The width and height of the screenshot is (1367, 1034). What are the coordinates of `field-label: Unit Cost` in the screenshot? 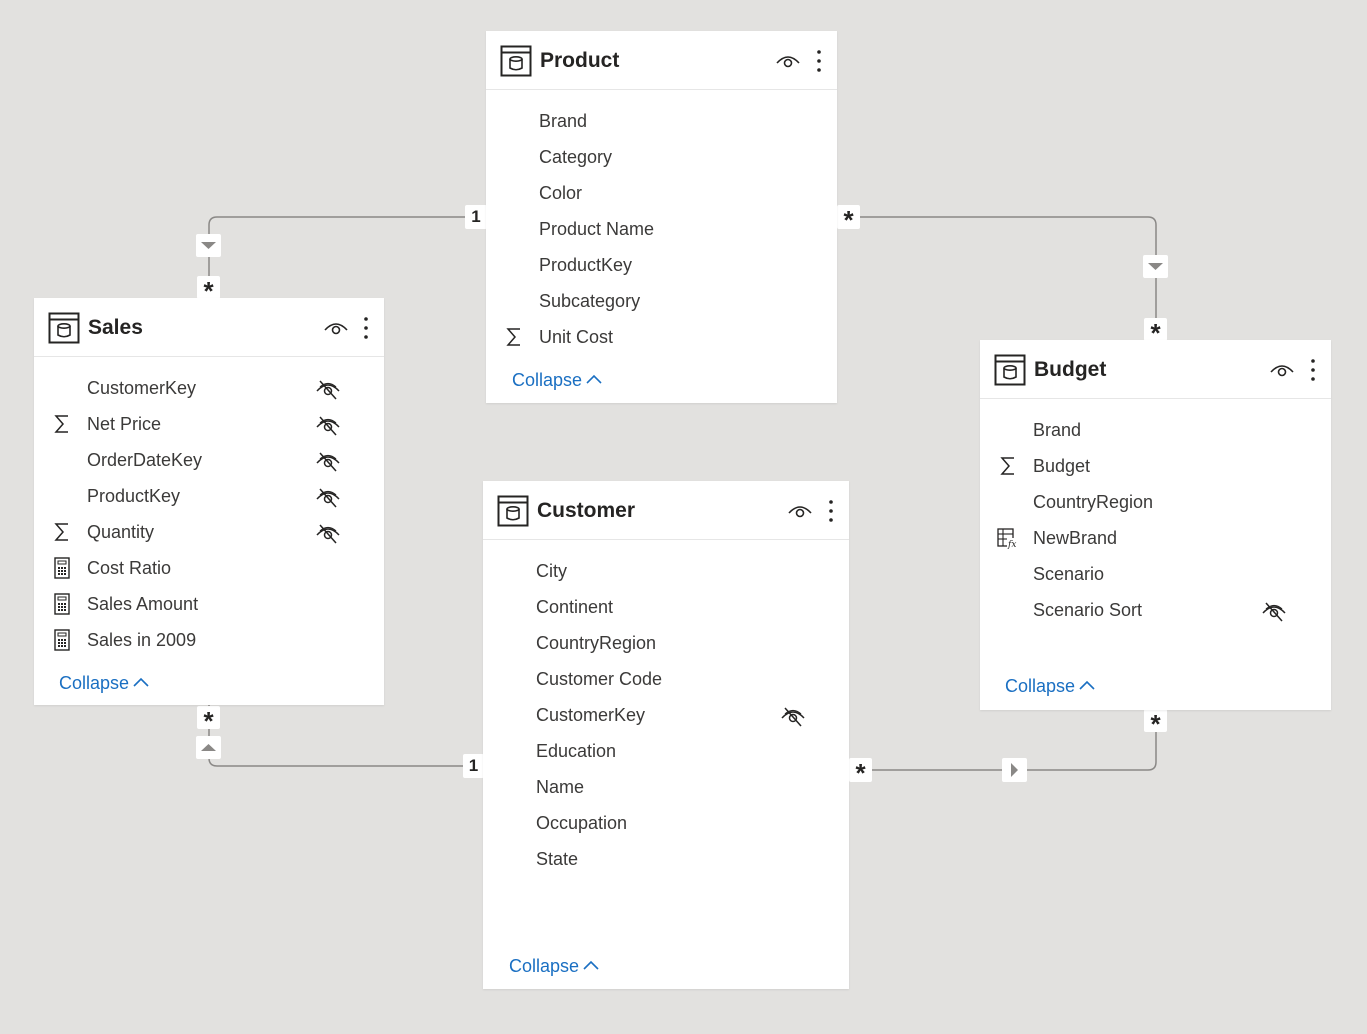 It's located at (576, 337).